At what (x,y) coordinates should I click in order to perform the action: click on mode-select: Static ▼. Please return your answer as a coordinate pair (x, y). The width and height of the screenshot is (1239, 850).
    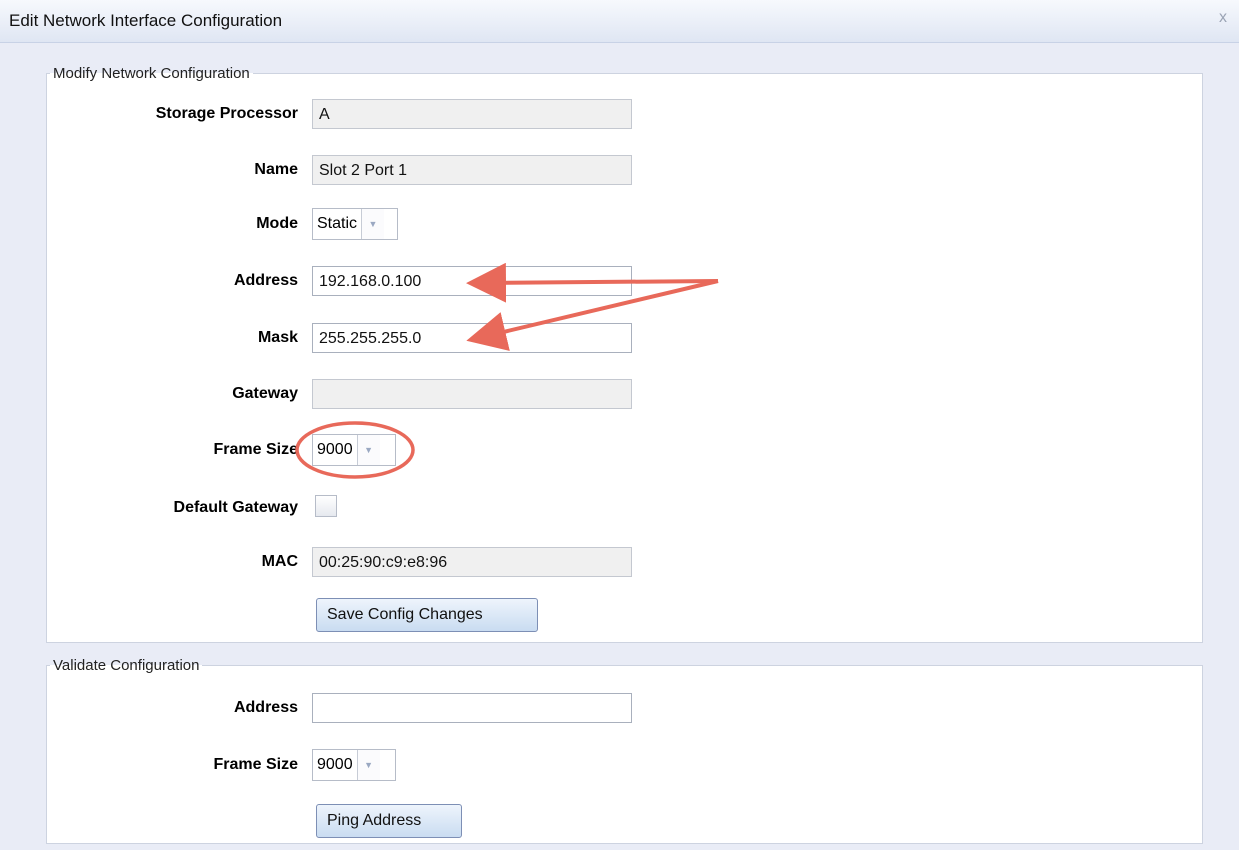
    Looking at the image, I should click on (355, 224).